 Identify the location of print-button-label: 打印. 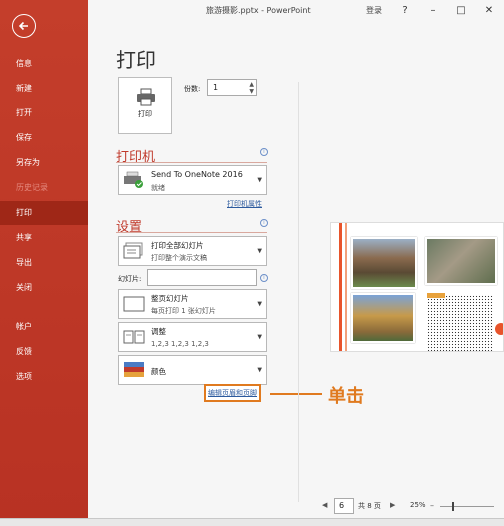
(145, 114).